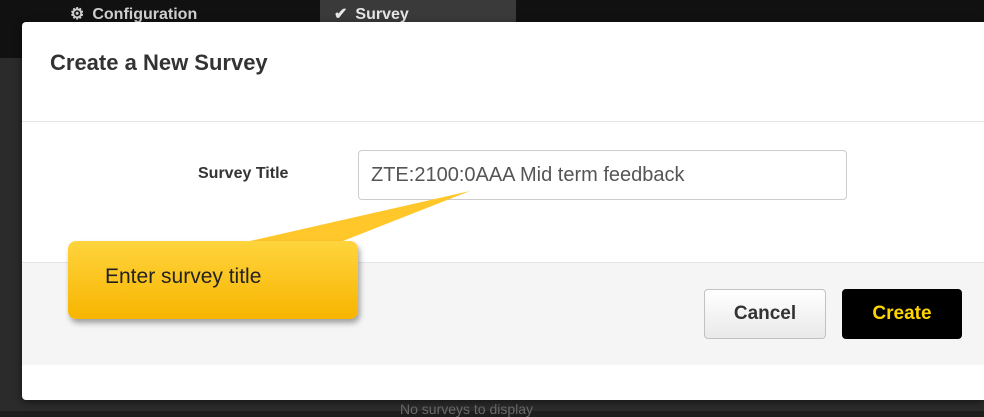 The width and height of the screenshot is (984, 417). What do you see at coordinates (382, 14) in the screenshot?
I see `tab-survey-label: Survey` at bounding box center [382, 14].